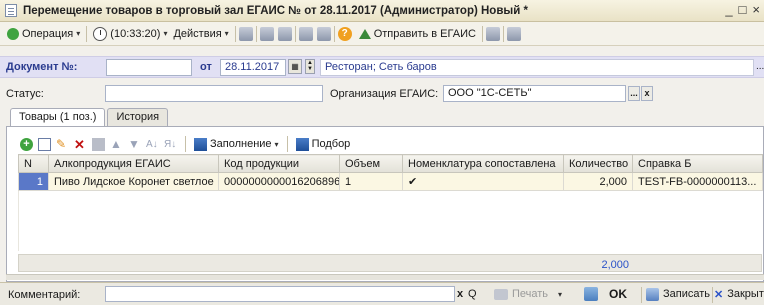 The width and height of the screenshot is (764, 305). Describe the element at coordinates (323, 33) in the screenshot. I see `unpost-document-icon` at that location.